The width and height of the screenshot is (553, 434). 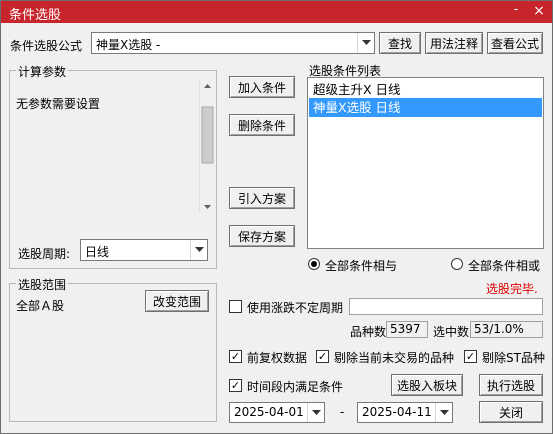 I want to click on find-button: 查找, so click(x=400, y=43).